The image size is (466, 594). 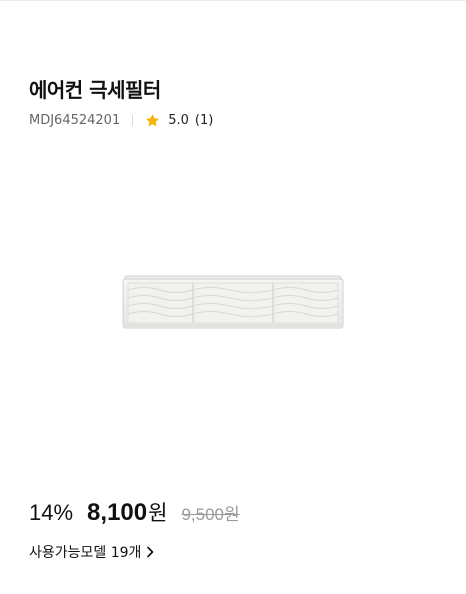 I want to click on sale-price: 8,100, so click(x=117, y=512).